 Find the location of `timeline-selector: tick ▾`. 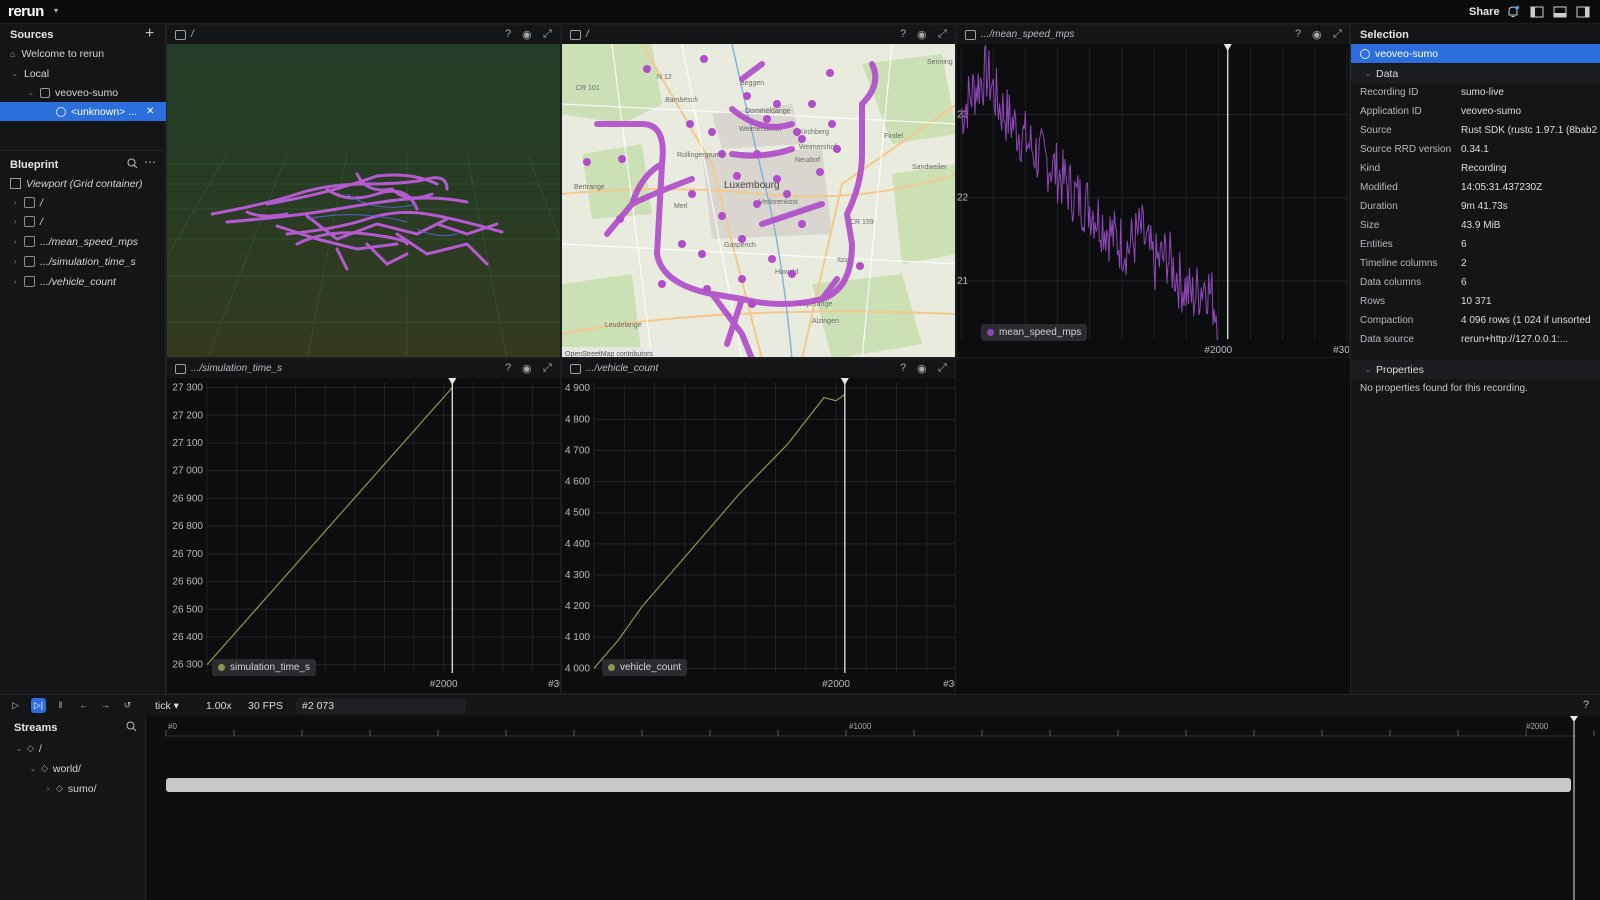

timeline-selector: tick ▾ is located at coordinates (167, 706).